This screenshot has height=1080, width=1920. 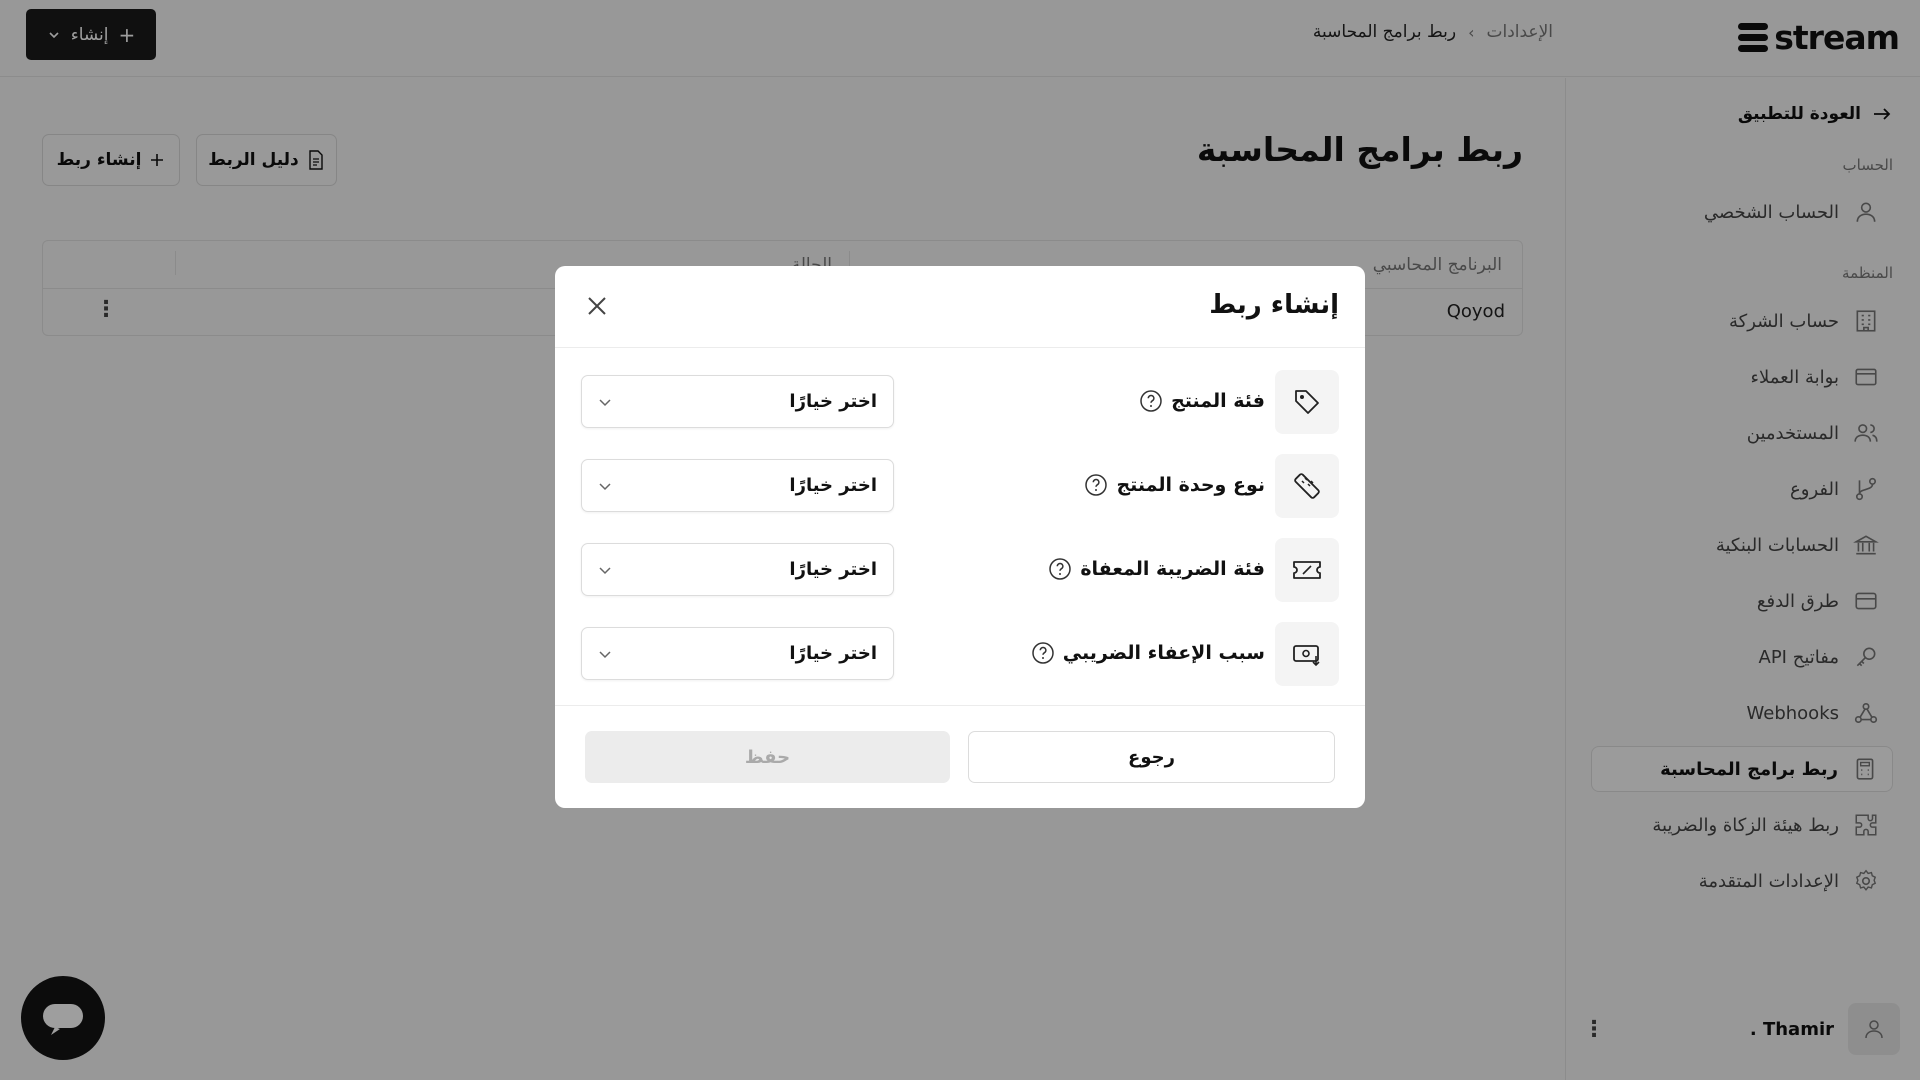 What do you see at coordinates (597, 306) in the screenshot?
I see `close-icon` at bounding box center [597, 306].